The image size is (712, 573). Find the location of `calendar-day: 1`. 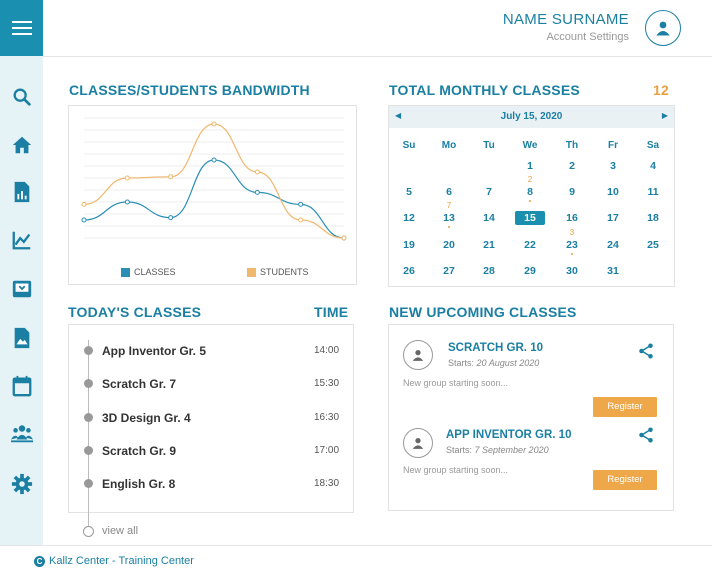

calendar-day: 1 is located at coordinates (530, 166).